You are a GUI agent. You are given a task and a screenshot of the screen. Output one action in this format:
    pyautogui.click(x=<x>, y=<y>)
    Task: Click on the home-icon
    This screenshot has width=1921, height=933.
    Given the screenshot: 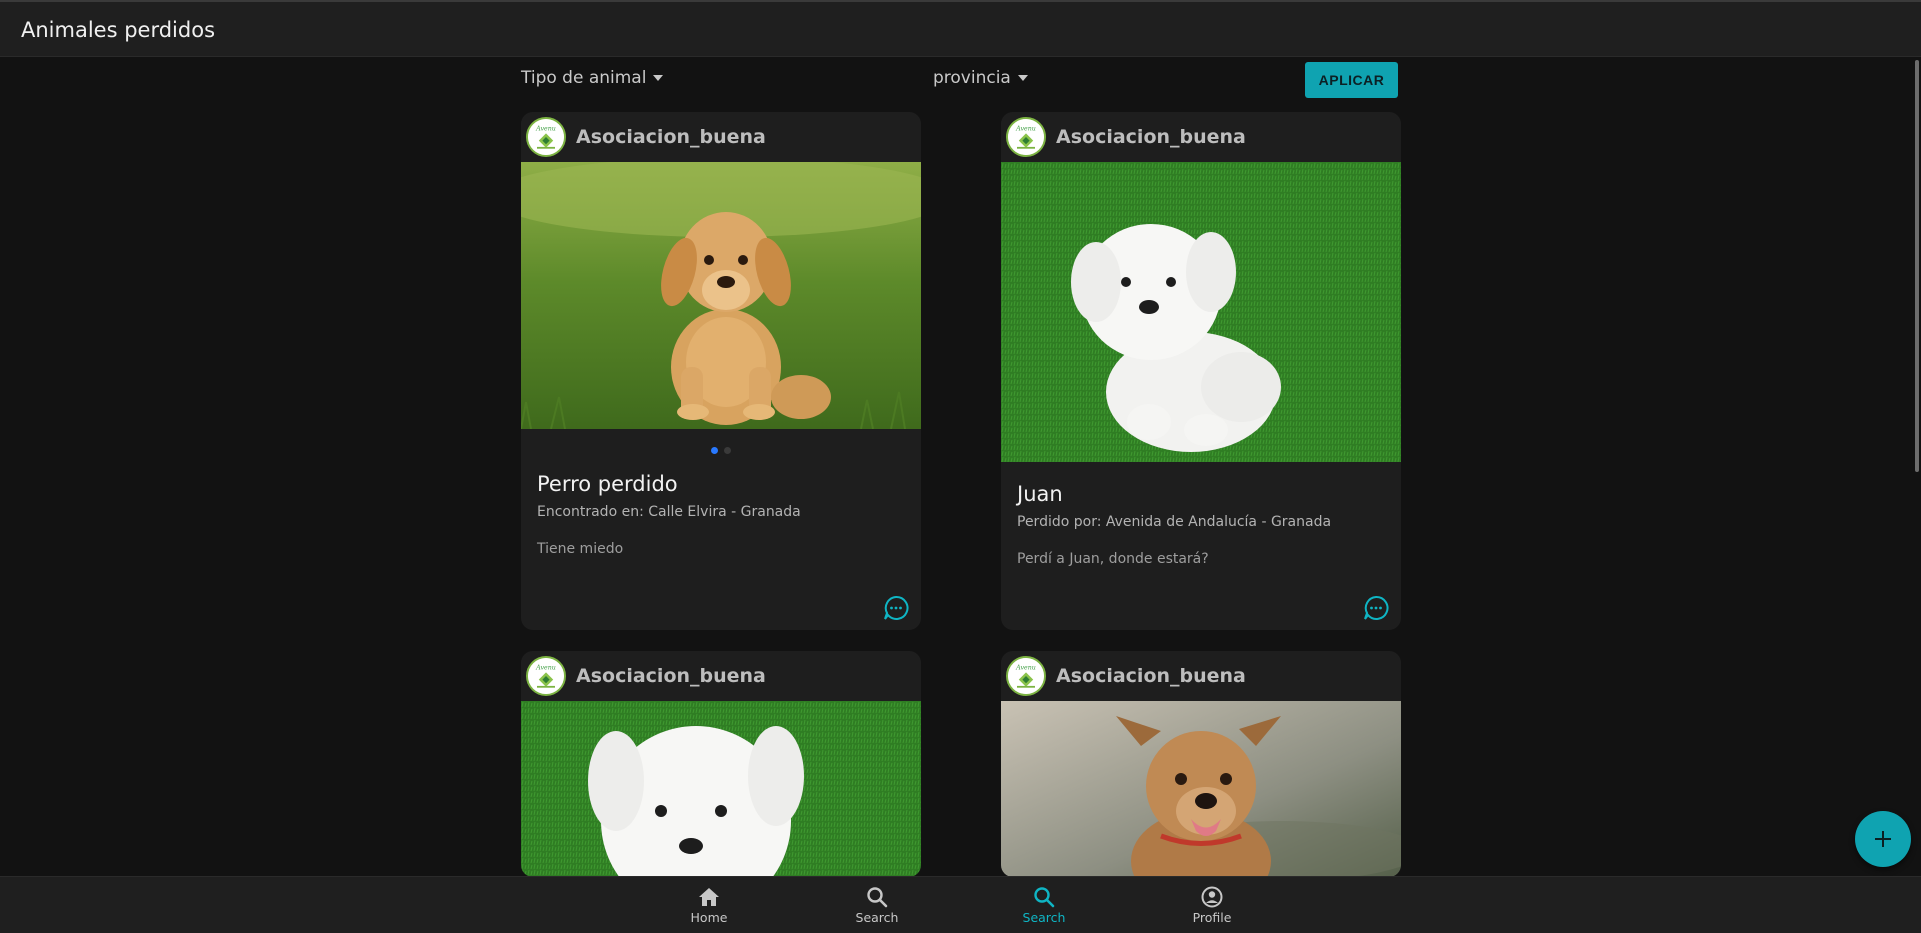 What is the action you would take?
    pyautogui.click(x=709, y=897)
    